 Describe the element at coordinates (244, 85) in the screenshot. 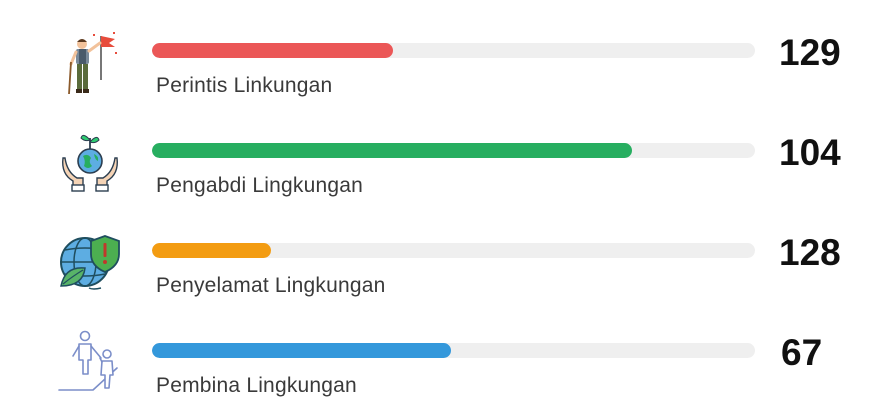

I see `rank-label: Perintis Linkungan` at that location.